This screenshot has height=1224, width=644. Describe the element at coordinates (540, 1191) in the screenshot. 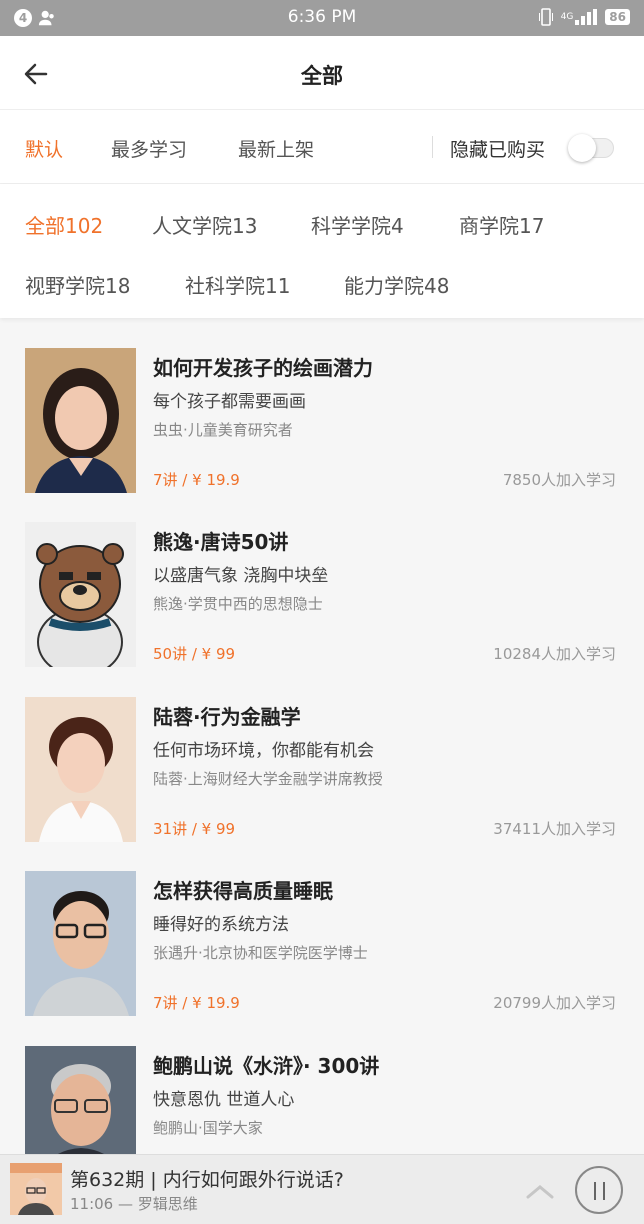

I see `chevron-up-icon` at that location.